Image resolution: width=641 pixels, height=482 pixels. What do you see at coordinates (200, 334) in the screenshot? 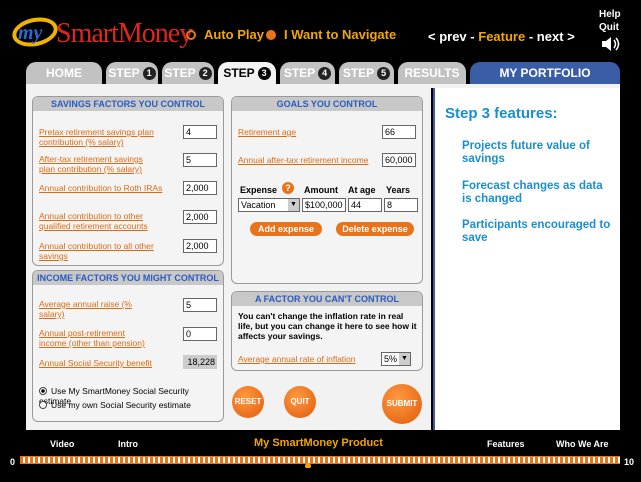
I see `post-retirement-input: 0` at bounding box center [200, 334].